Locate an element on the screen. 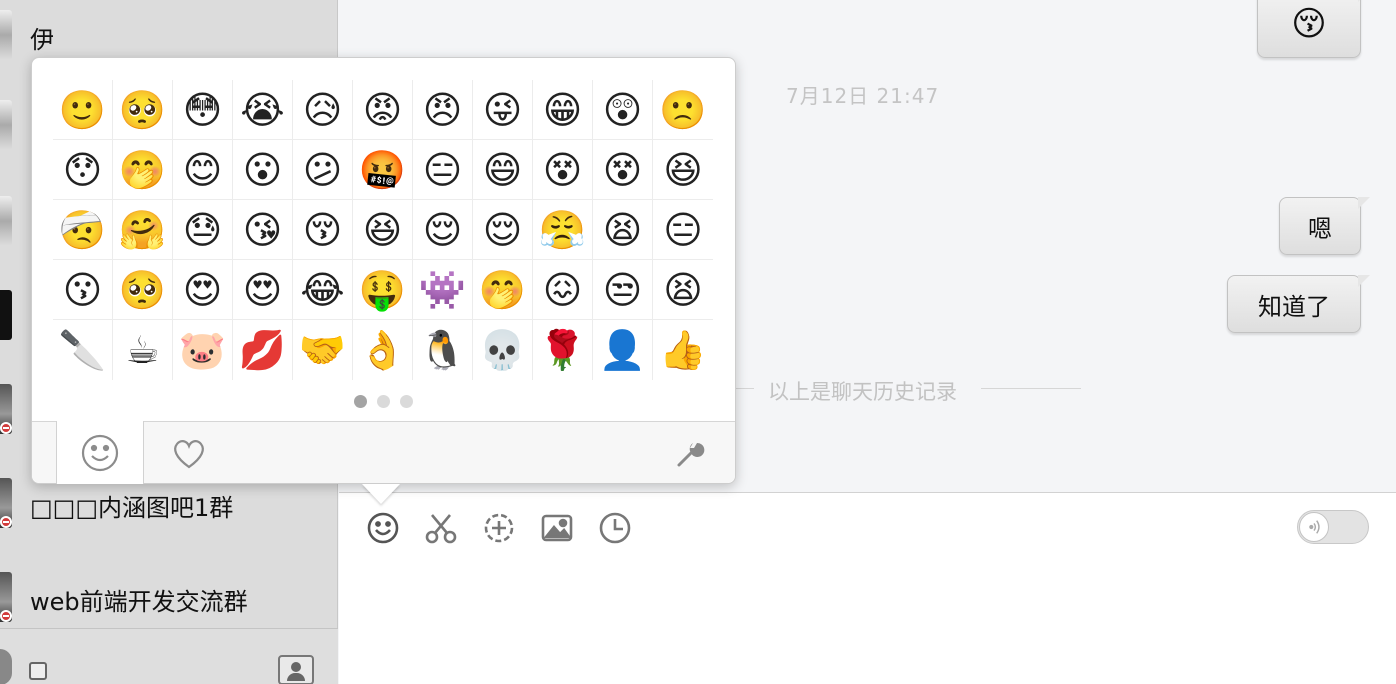 This screenshot has height=684, width=1396. tab-favorites is located at coordinates (189, 453).